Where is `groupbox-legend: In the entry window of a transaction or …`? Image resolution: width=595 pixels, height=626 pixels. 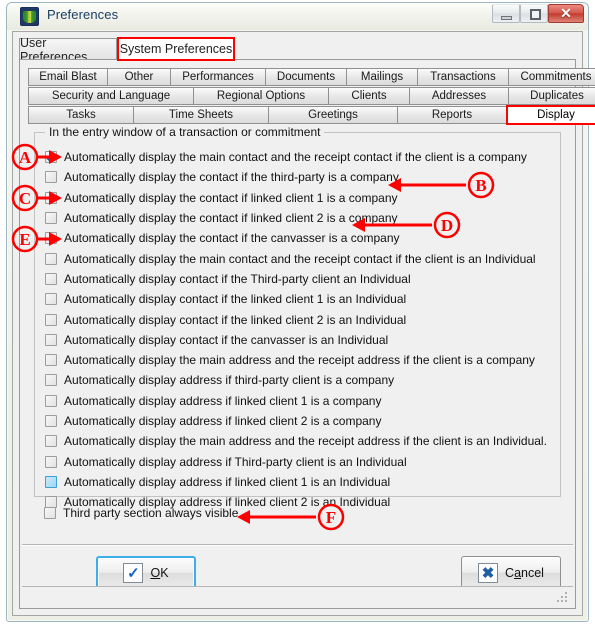 groupbox-legend: In the entry window of a transaction or … is located at coordinates (185, 132).